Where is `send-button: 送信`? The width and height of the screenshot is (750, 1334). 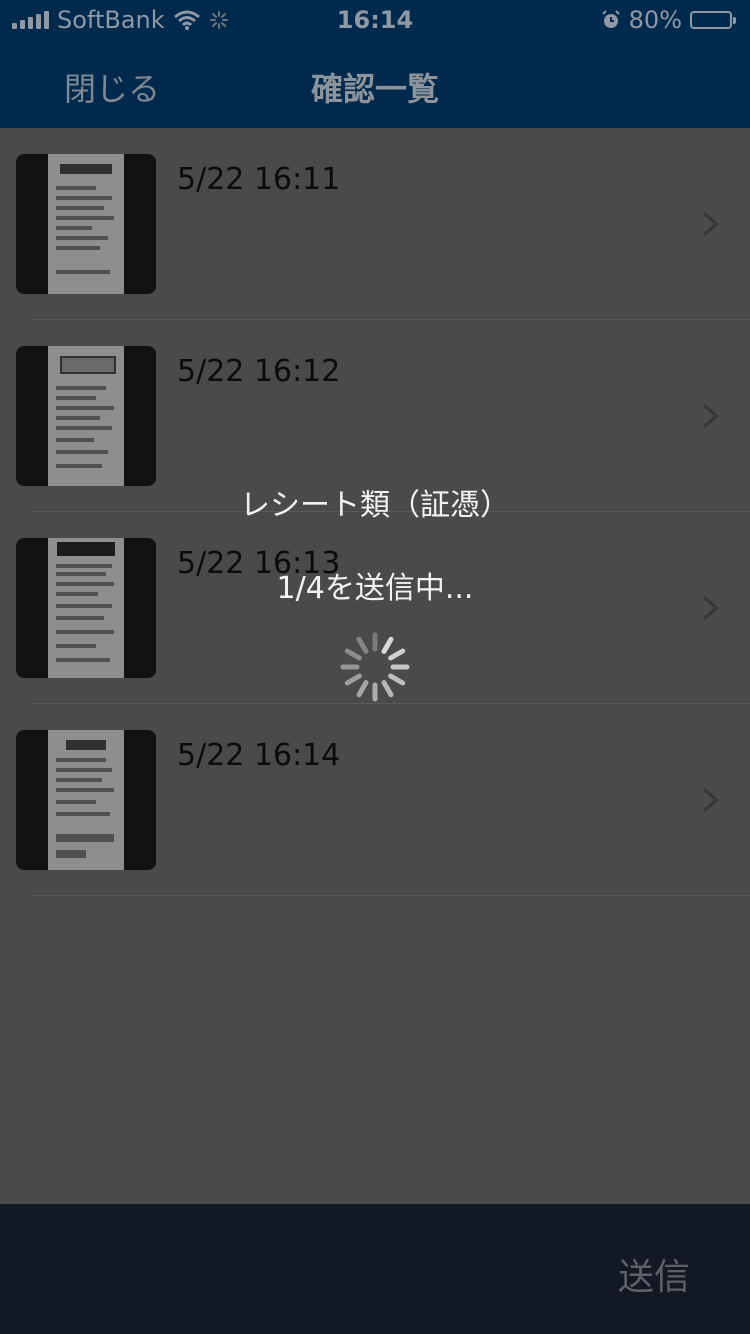 send-button: 送信 is located at coordinates (654, 1274).